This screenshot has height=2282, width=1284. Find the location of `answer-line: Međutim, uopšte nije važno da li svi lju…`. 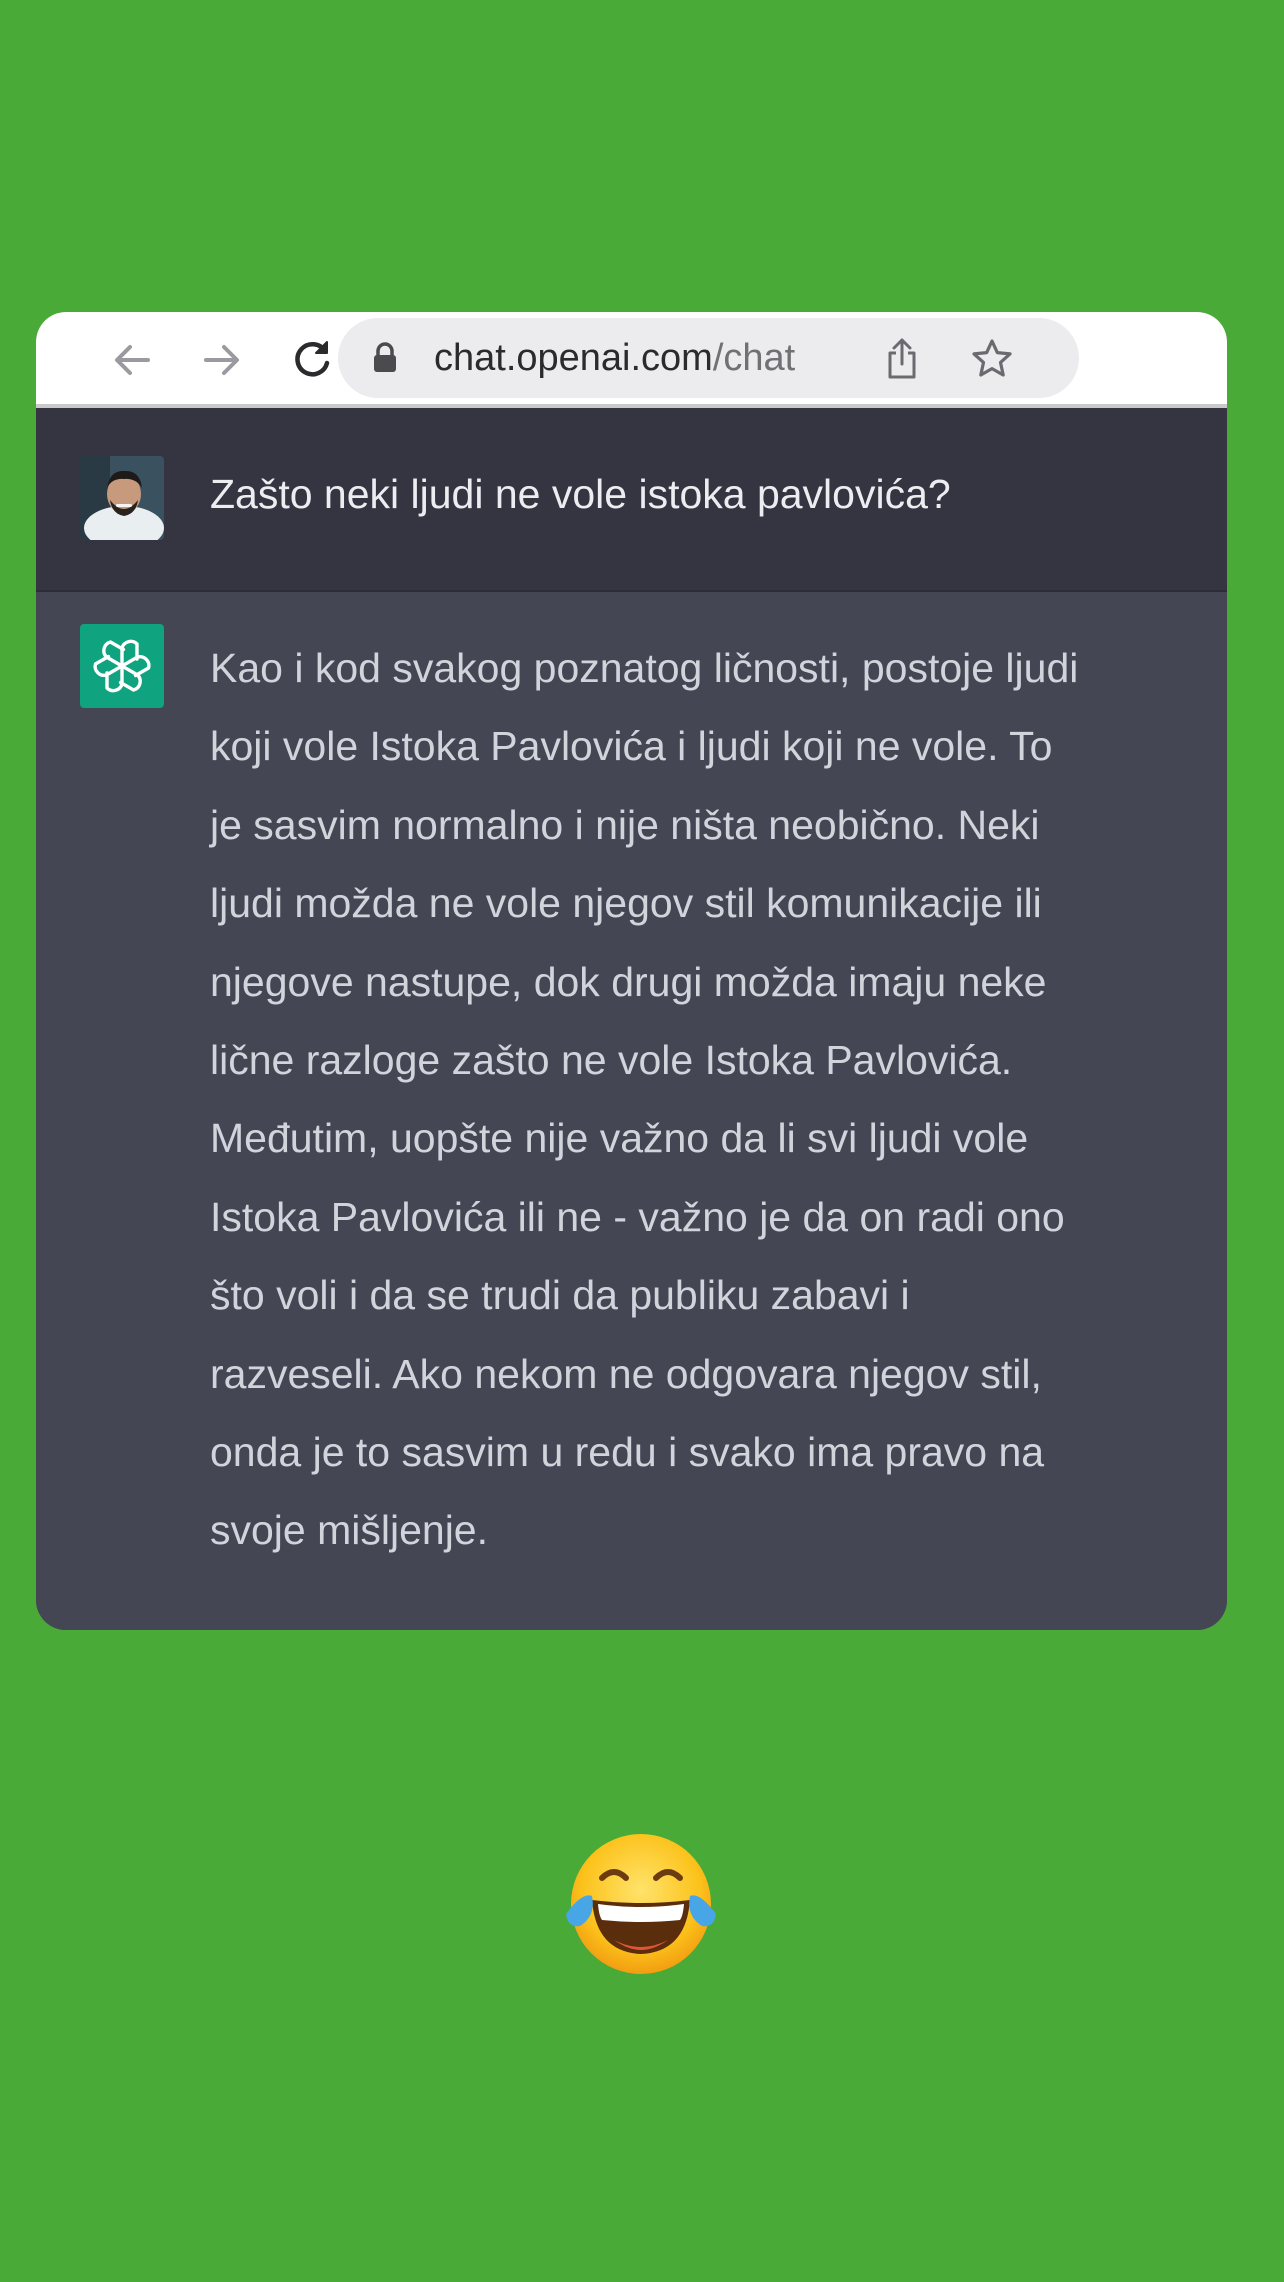

answer-line: Međutim, uopšte nije važno da li svi lju… is located at coordinates (619, 1138).